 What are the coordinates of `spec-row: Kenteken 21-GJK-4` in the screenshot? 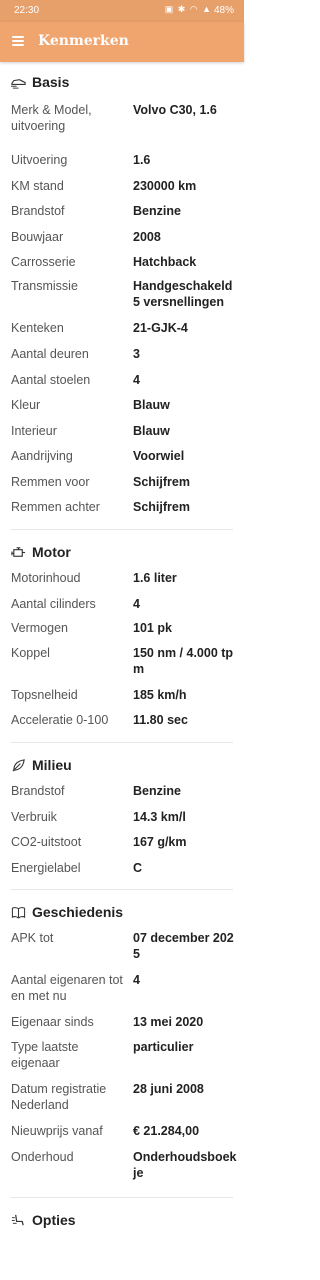 It's located at (122, 333).